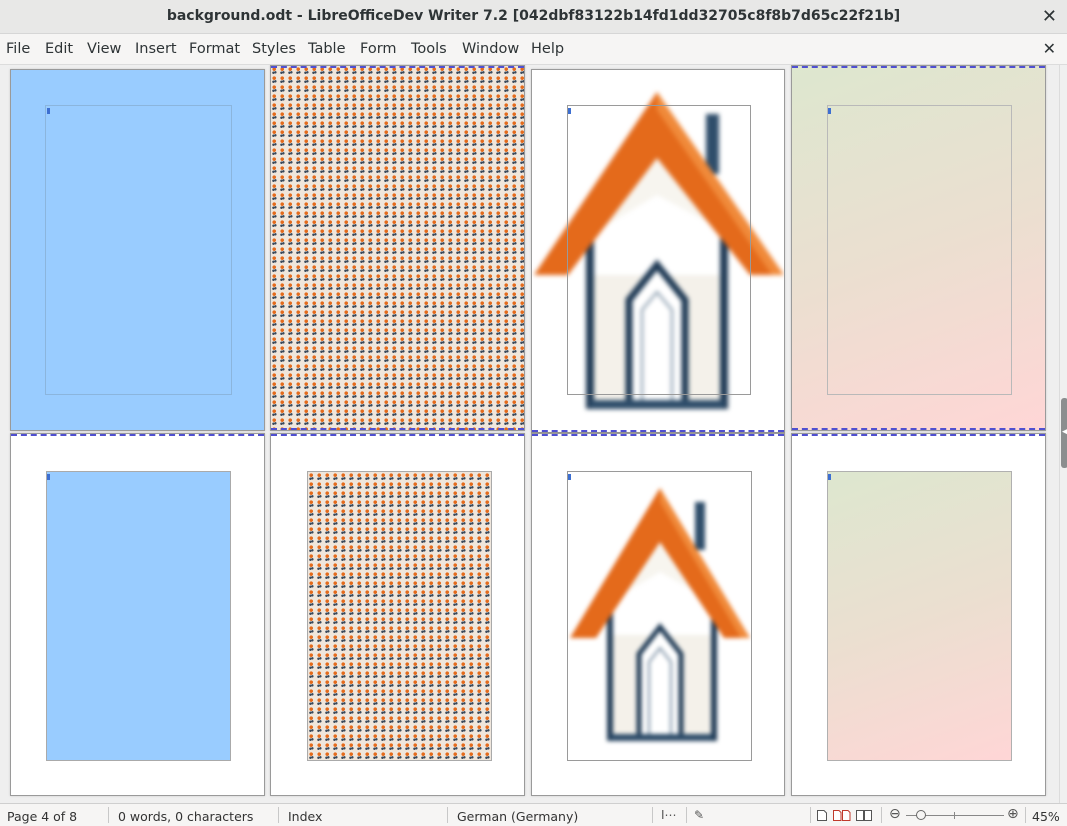  Describe the element at coordinates (429, 49) in the screenshot. I see `menu-tools: Tools` at that location.